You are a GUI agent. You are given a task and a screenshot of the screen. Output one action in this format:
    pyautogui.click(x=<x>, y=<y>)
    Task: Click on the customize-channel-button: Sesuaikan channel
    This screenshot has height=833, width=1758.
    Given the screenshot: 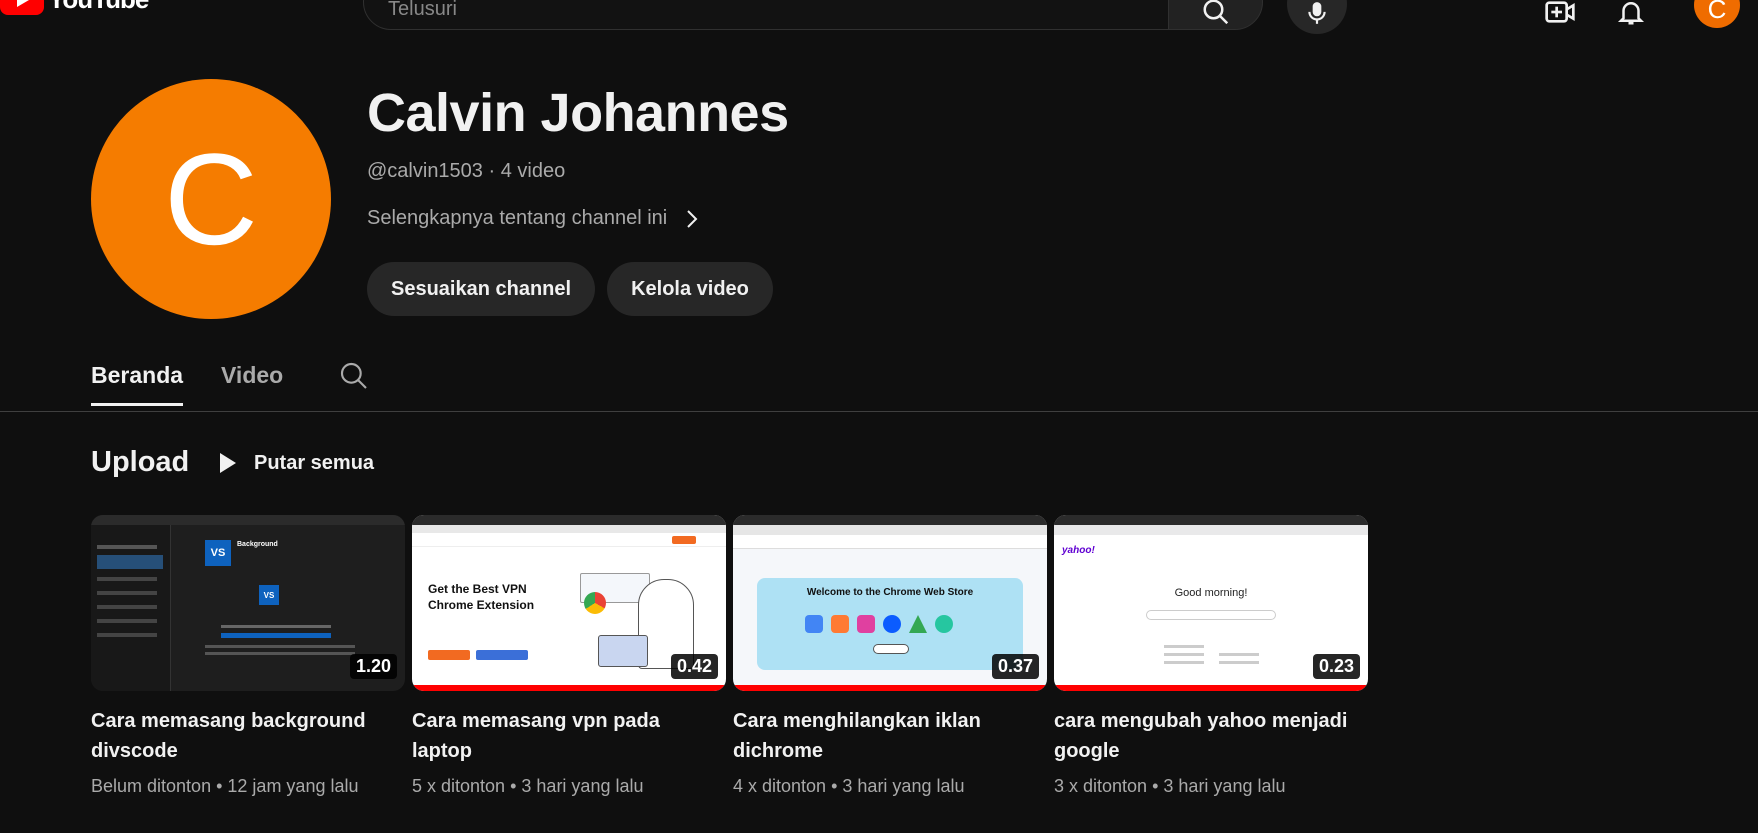 What is the action you would take?
    pyautogui.click(x=481, y=289)
    